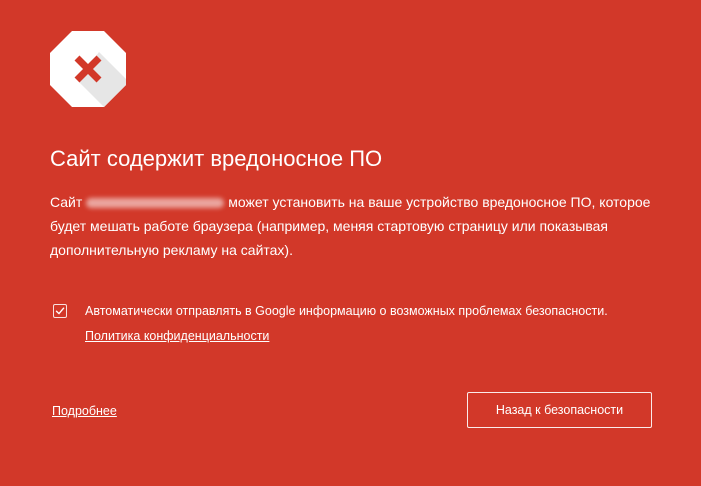 Image resolution: width=701 pixels, height=486 pixels. Describe the element at coordinates (66, 202) in the screenshot. I see `description-prefix: Сайт` at that location.